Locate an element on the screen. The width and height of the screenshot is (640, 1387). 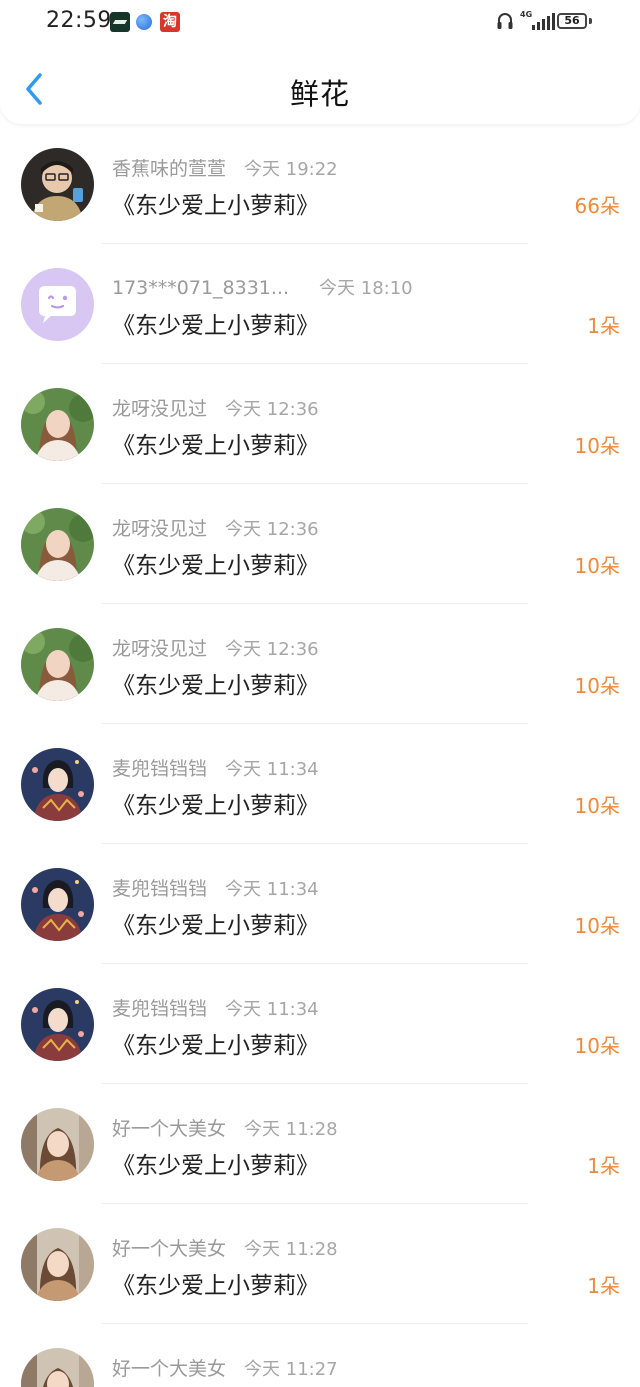
default-chat-avatar-icon is located at coordinates (57, 304).